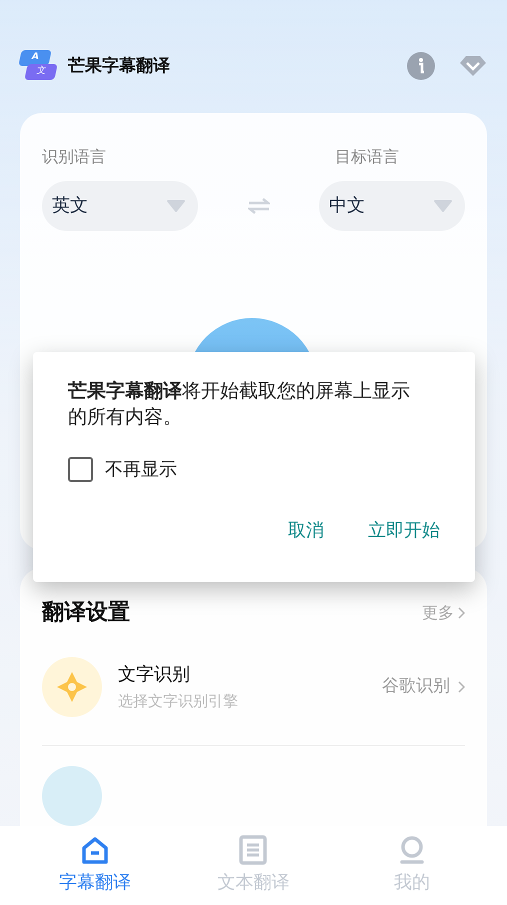 The height and width of the screenshot is (905, 507). I want to click on app-title: 芒果字幕翻译, so click(119, 66).